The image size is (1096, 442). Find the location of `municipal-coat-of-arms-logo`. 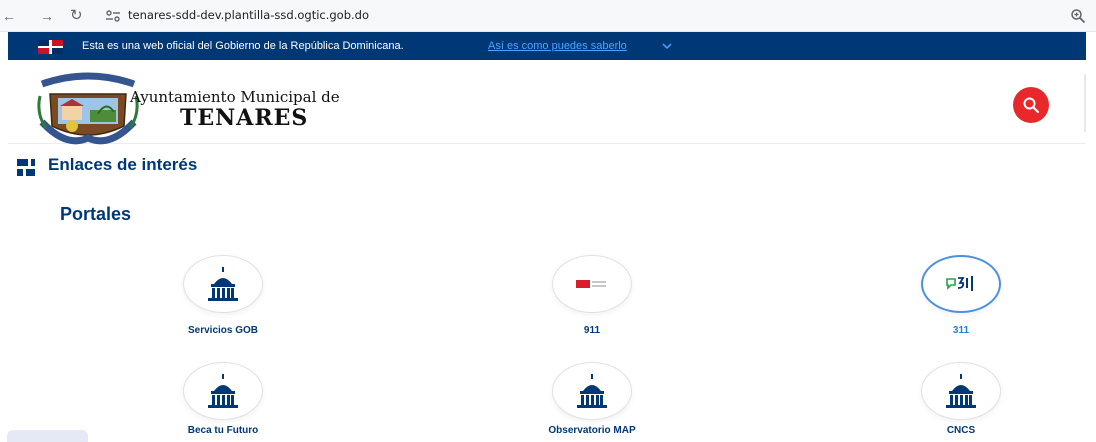

municipal-coat-of-arms-logo is located at coordinates (88, 106).